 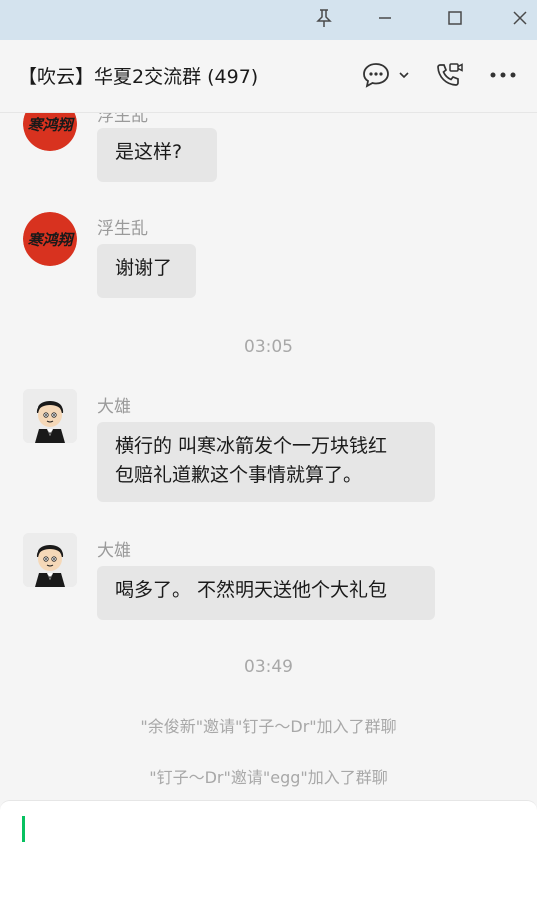 What do you see at coordinates (268, 20) in the screenshot?
I see `window-titlebar` at bounding box center [268, 20].